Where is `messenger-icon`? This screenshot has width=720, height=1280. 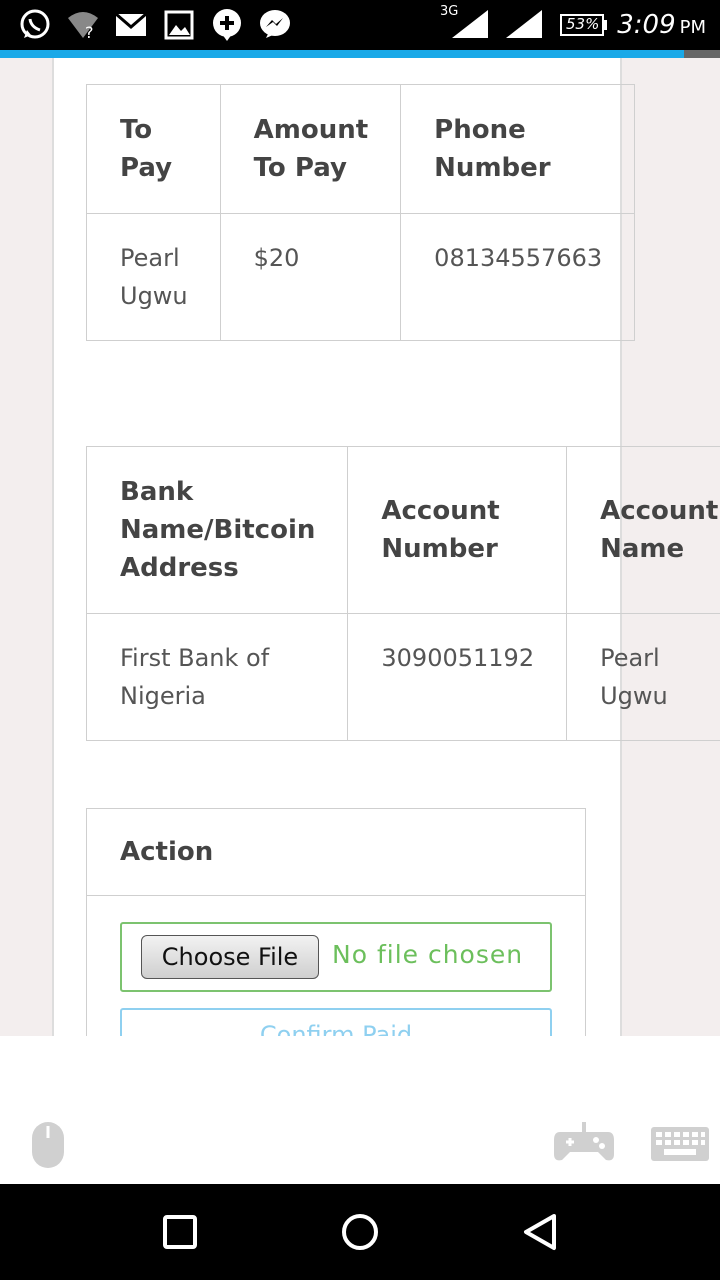 messenger-icon is located at coordinates (275, 25).